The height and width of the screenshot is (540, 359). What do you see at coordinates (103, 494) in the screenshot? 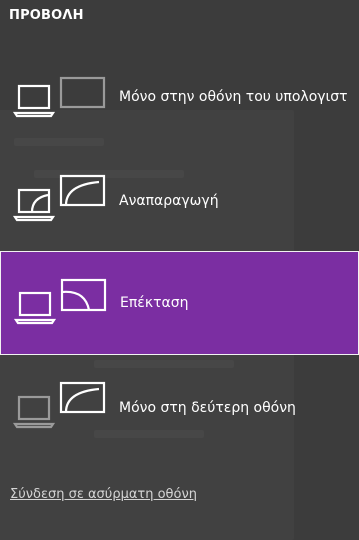
I see `connect-wireless-display-link: Σύνδεση σε ασύρματη οθόνη` at bounding box center [103, 494].